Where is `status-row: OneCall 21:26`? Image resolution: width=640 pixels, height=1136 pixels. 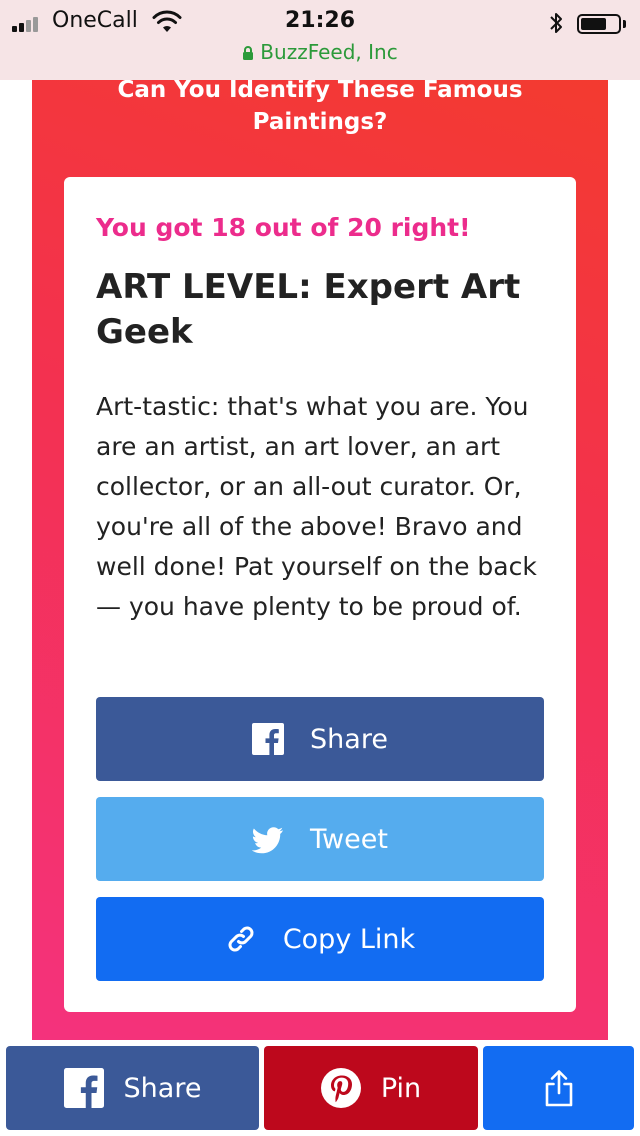 status-row: OneCall 21:26 is located at coordinates (320, 22).